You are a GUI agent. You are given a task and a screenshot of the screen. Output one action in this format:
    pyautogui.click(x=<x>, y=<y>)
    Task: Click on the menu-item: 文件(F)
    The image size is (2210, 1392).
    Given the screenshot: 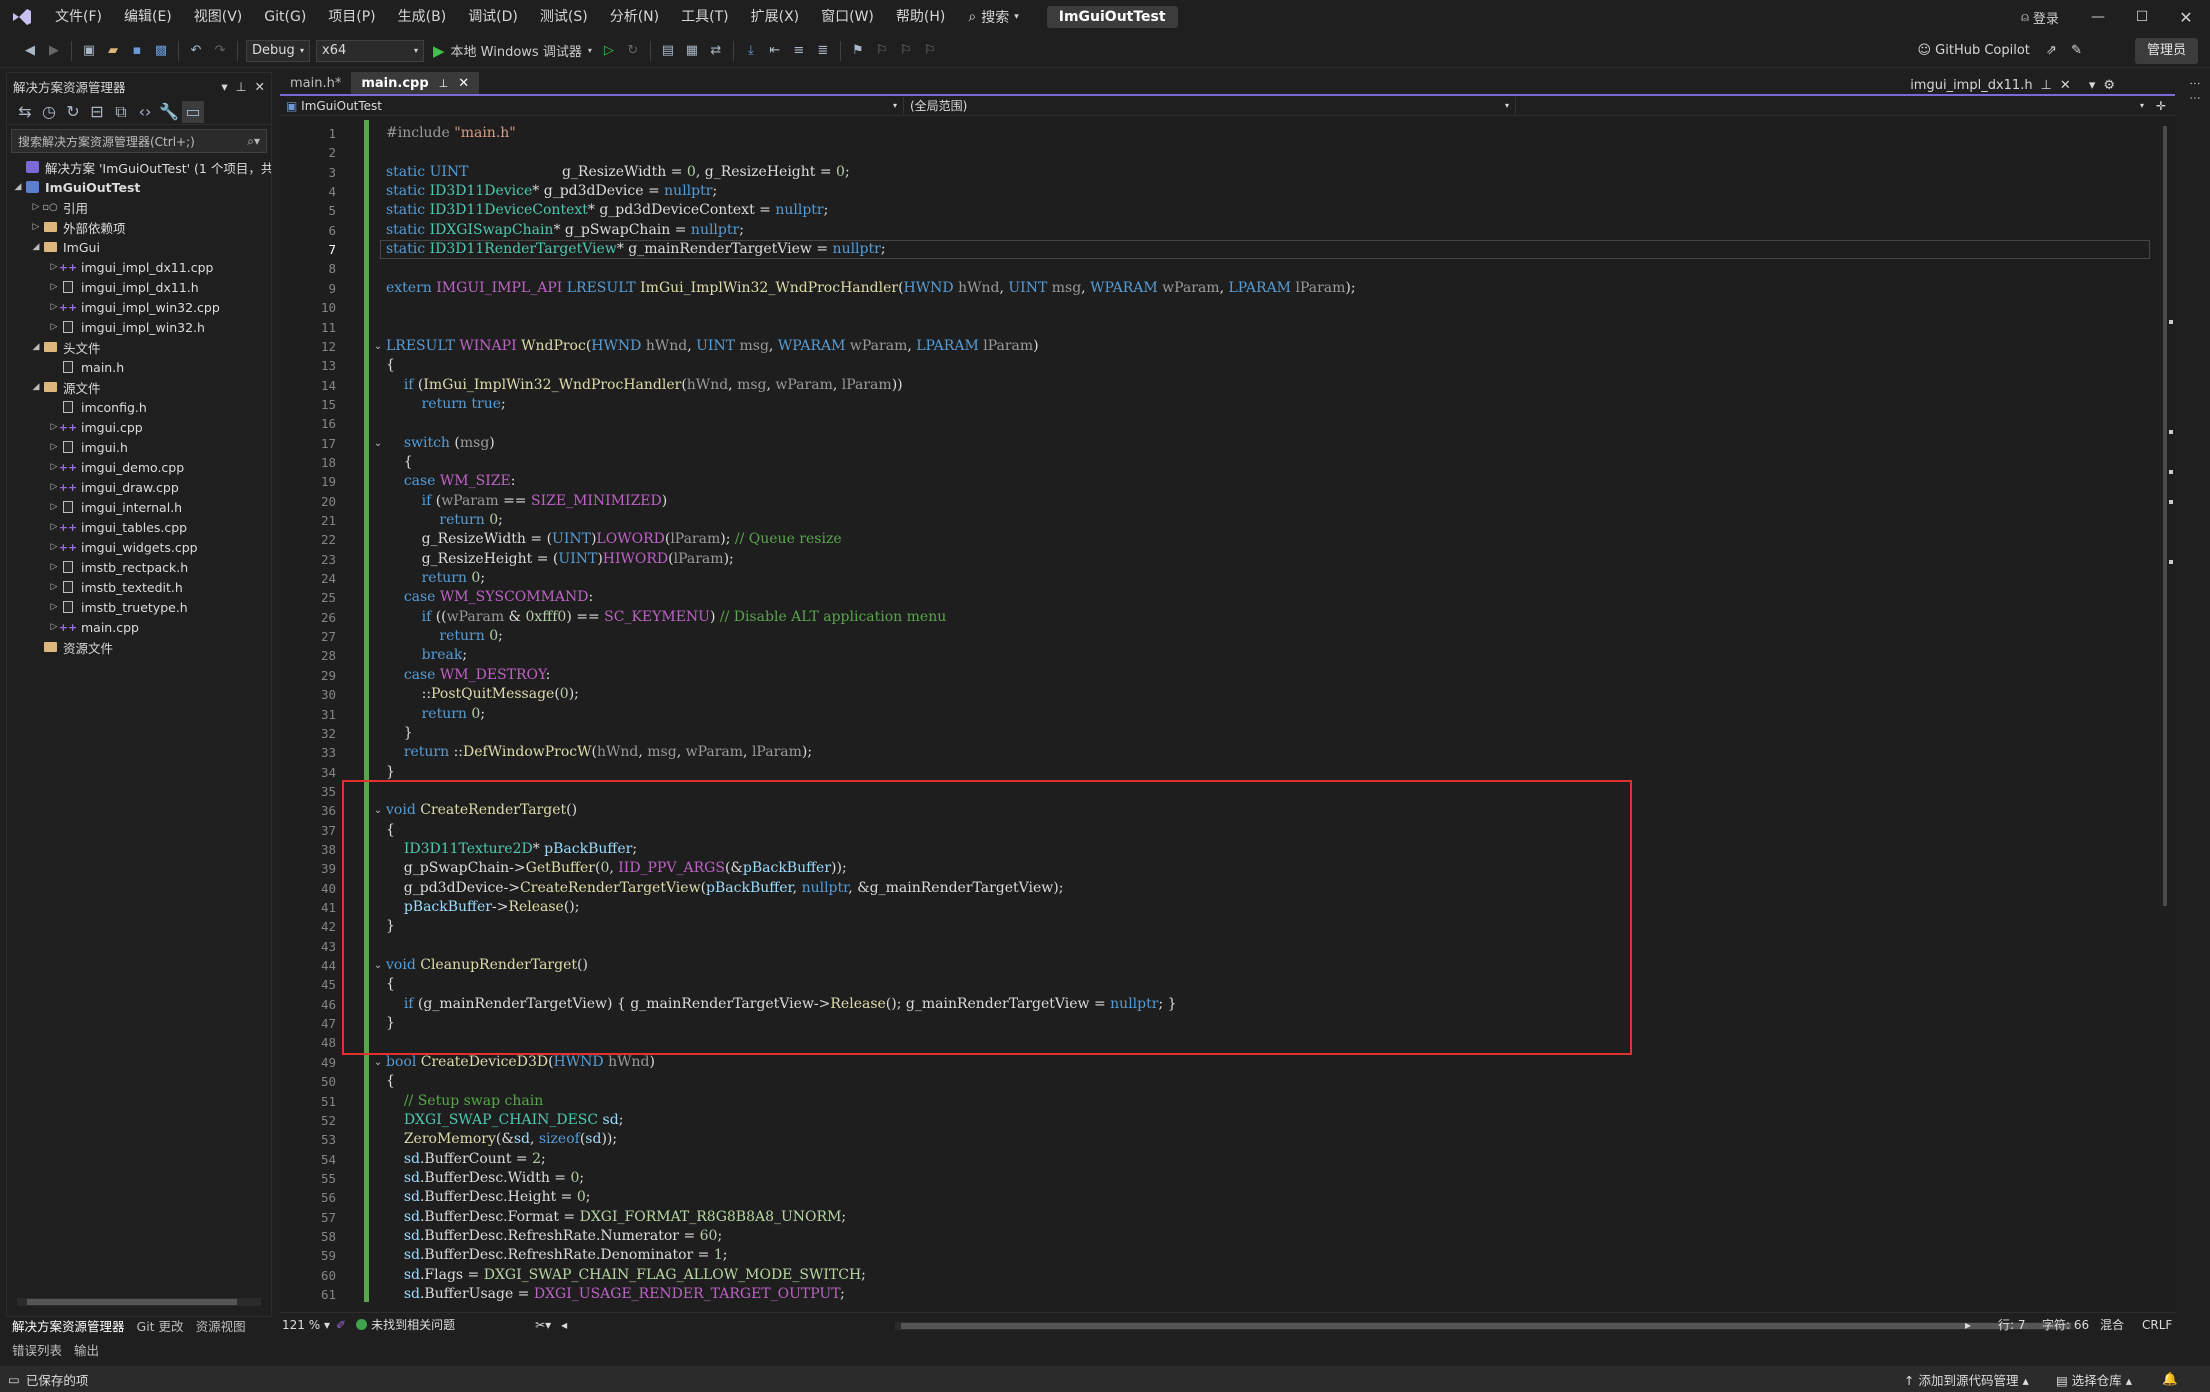 What is the action you would take?
    pyautogui.click(x=78, y=17)
    